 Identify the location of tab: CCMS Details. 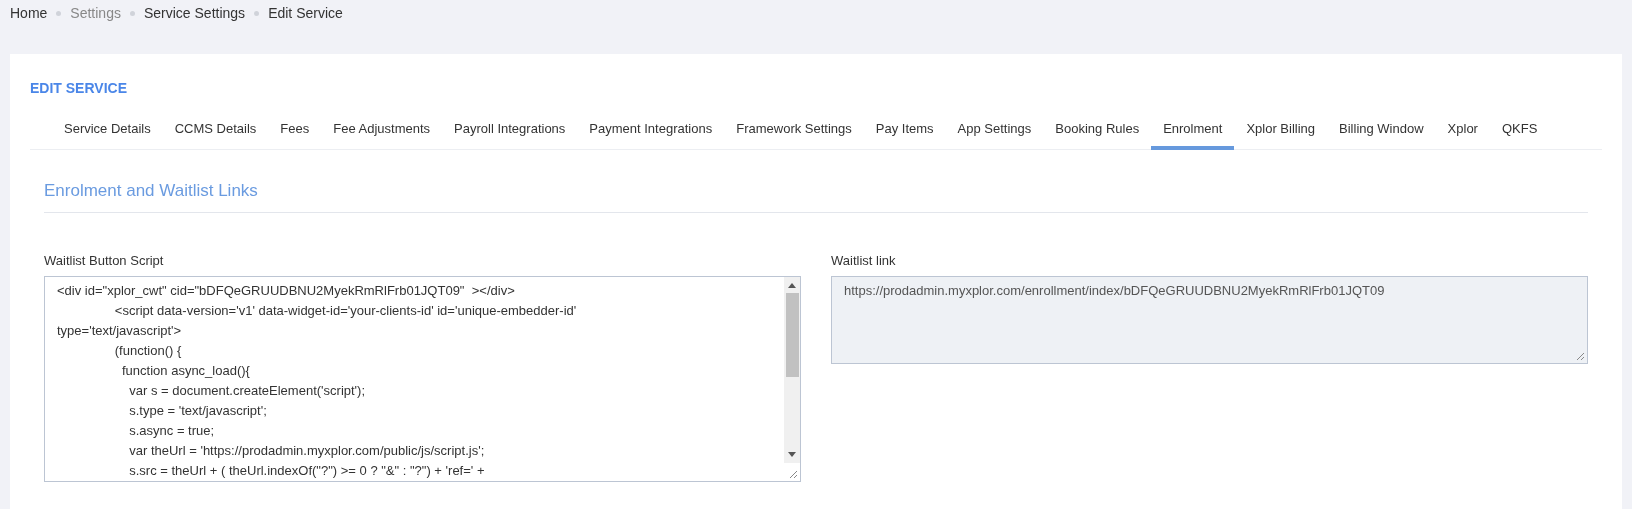
(215, 131).